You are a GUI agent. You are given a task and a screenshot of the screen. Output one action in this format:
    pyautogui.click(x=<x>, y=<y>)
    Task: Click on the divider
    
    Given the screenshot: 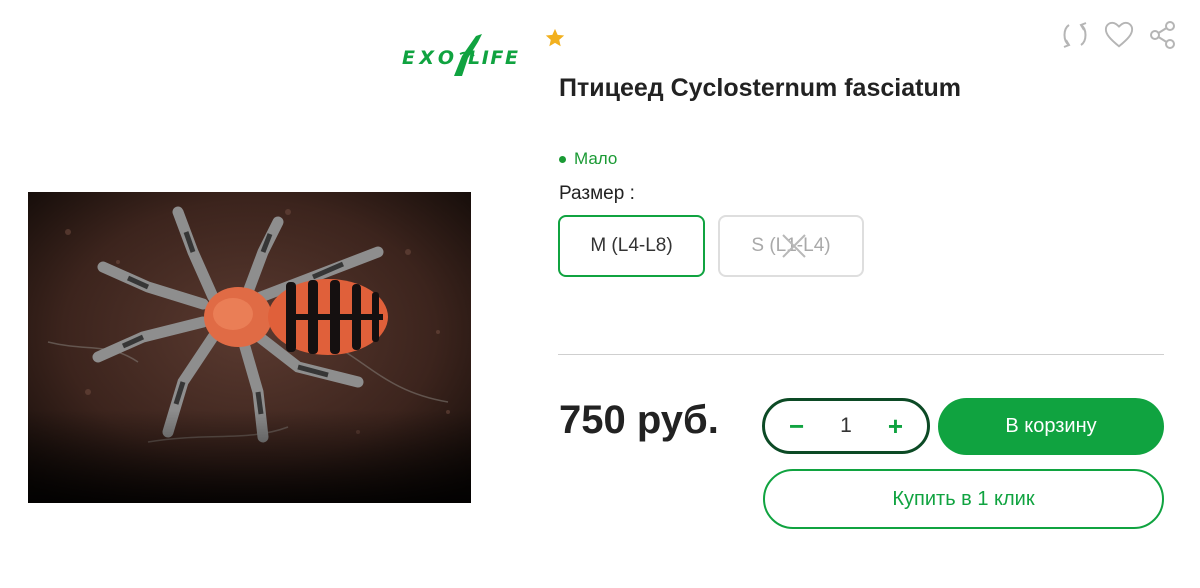 What is the action you would take?
    pyautogui.click(x=861, y=354)
    